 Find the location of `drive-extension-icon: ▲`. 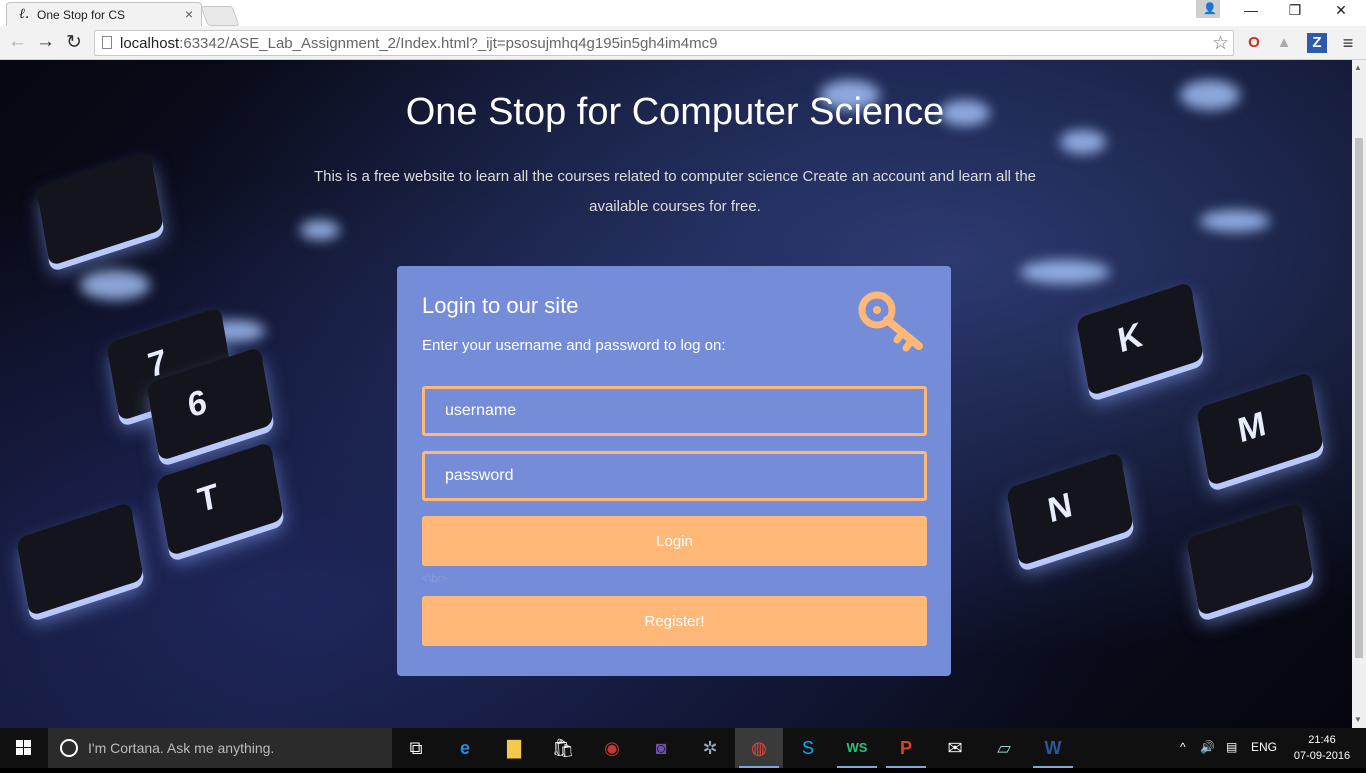

drive-extension-icon: ▲ is located at coordinates (1284, 43).